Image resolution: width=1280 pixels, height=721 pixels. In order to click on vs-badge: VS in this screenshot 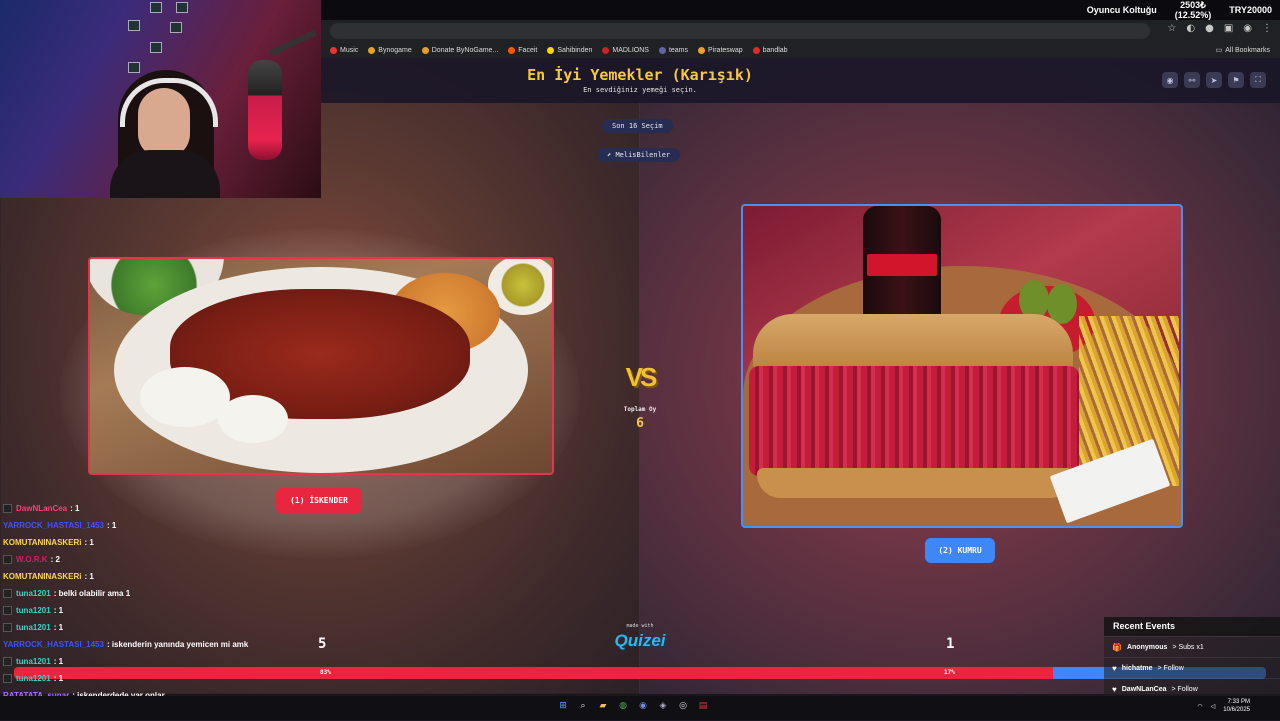, I will do `click(641, 376)`.